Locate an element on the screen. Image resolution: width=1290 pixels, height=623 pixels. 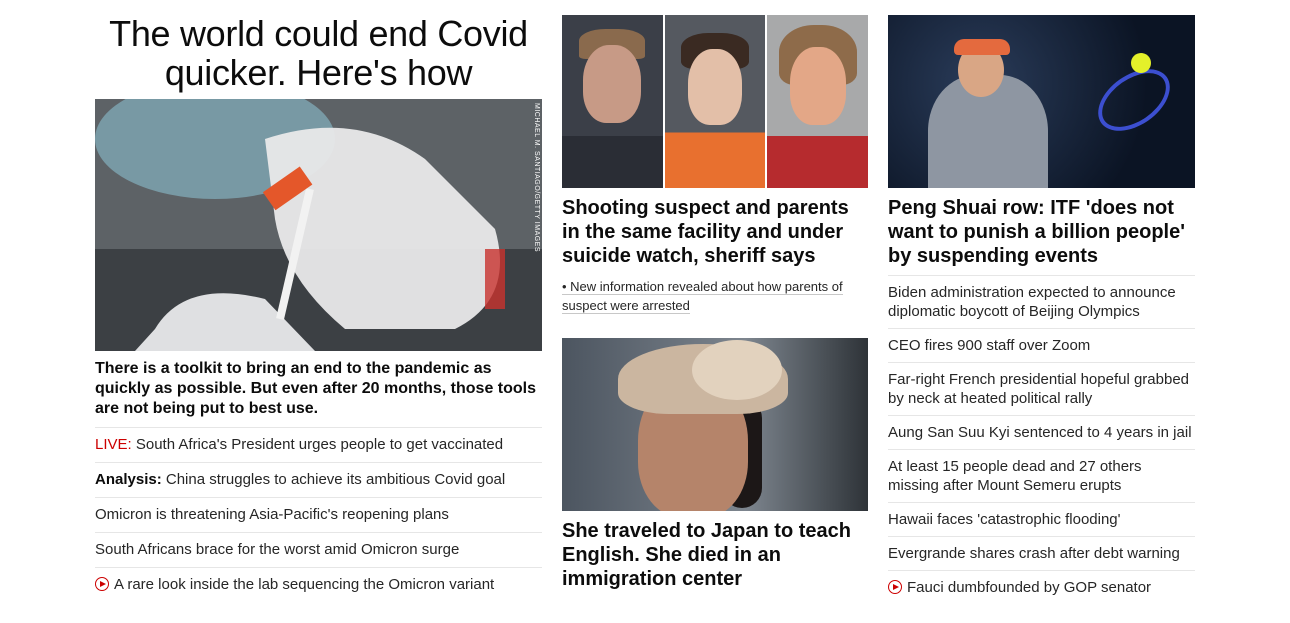
mugshot-mother is located at coordinates (818, 101).